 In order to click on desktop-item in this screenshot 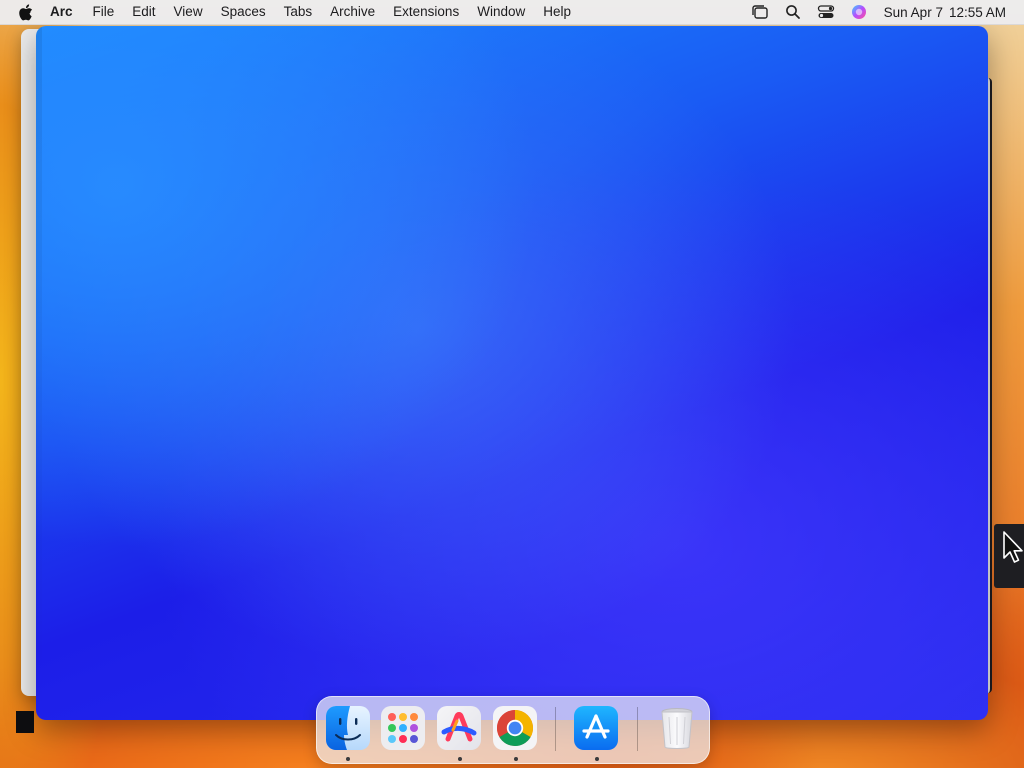, I will do `click(25, 722)`.